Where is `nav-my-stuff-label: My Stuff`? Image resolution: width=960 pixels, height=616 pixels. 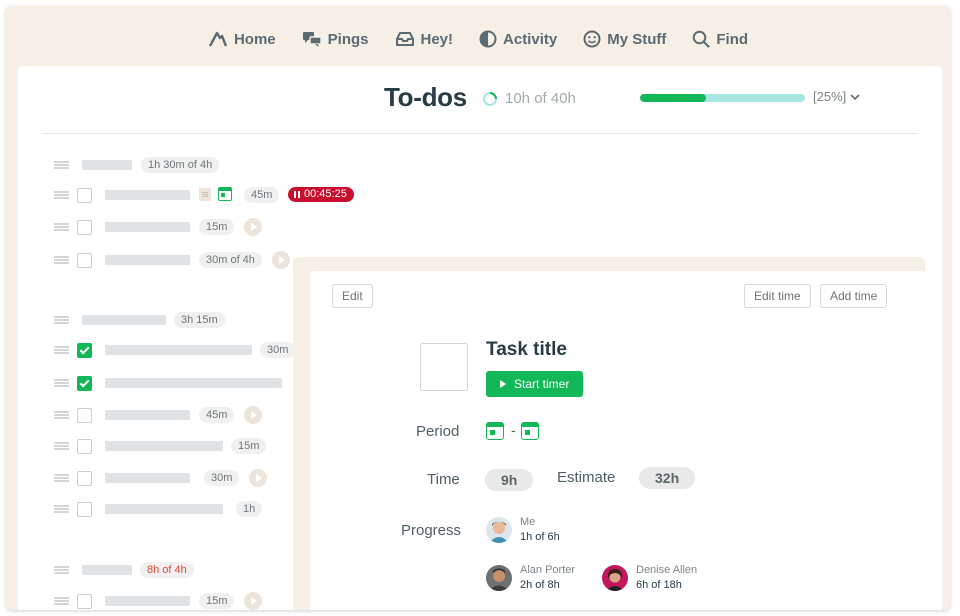 nav-my-stuff-label: My Stuff is located at coordinates (637, 39).